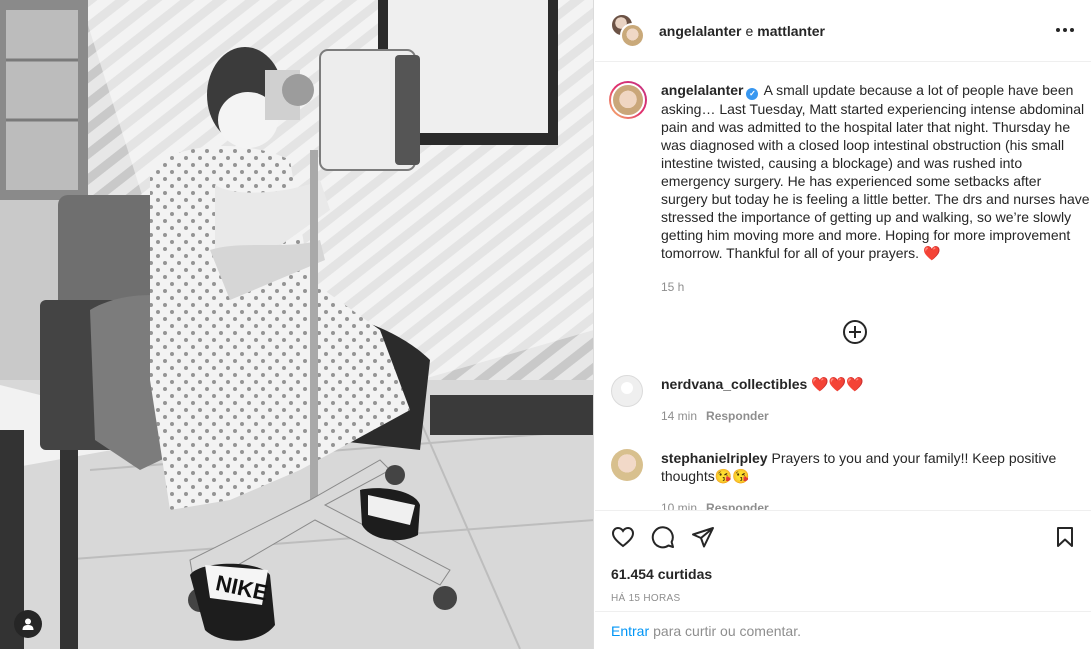 The width and height of the screenshot is (1091, 649). I want to click on bookmark-icon, so click(1065, 537).